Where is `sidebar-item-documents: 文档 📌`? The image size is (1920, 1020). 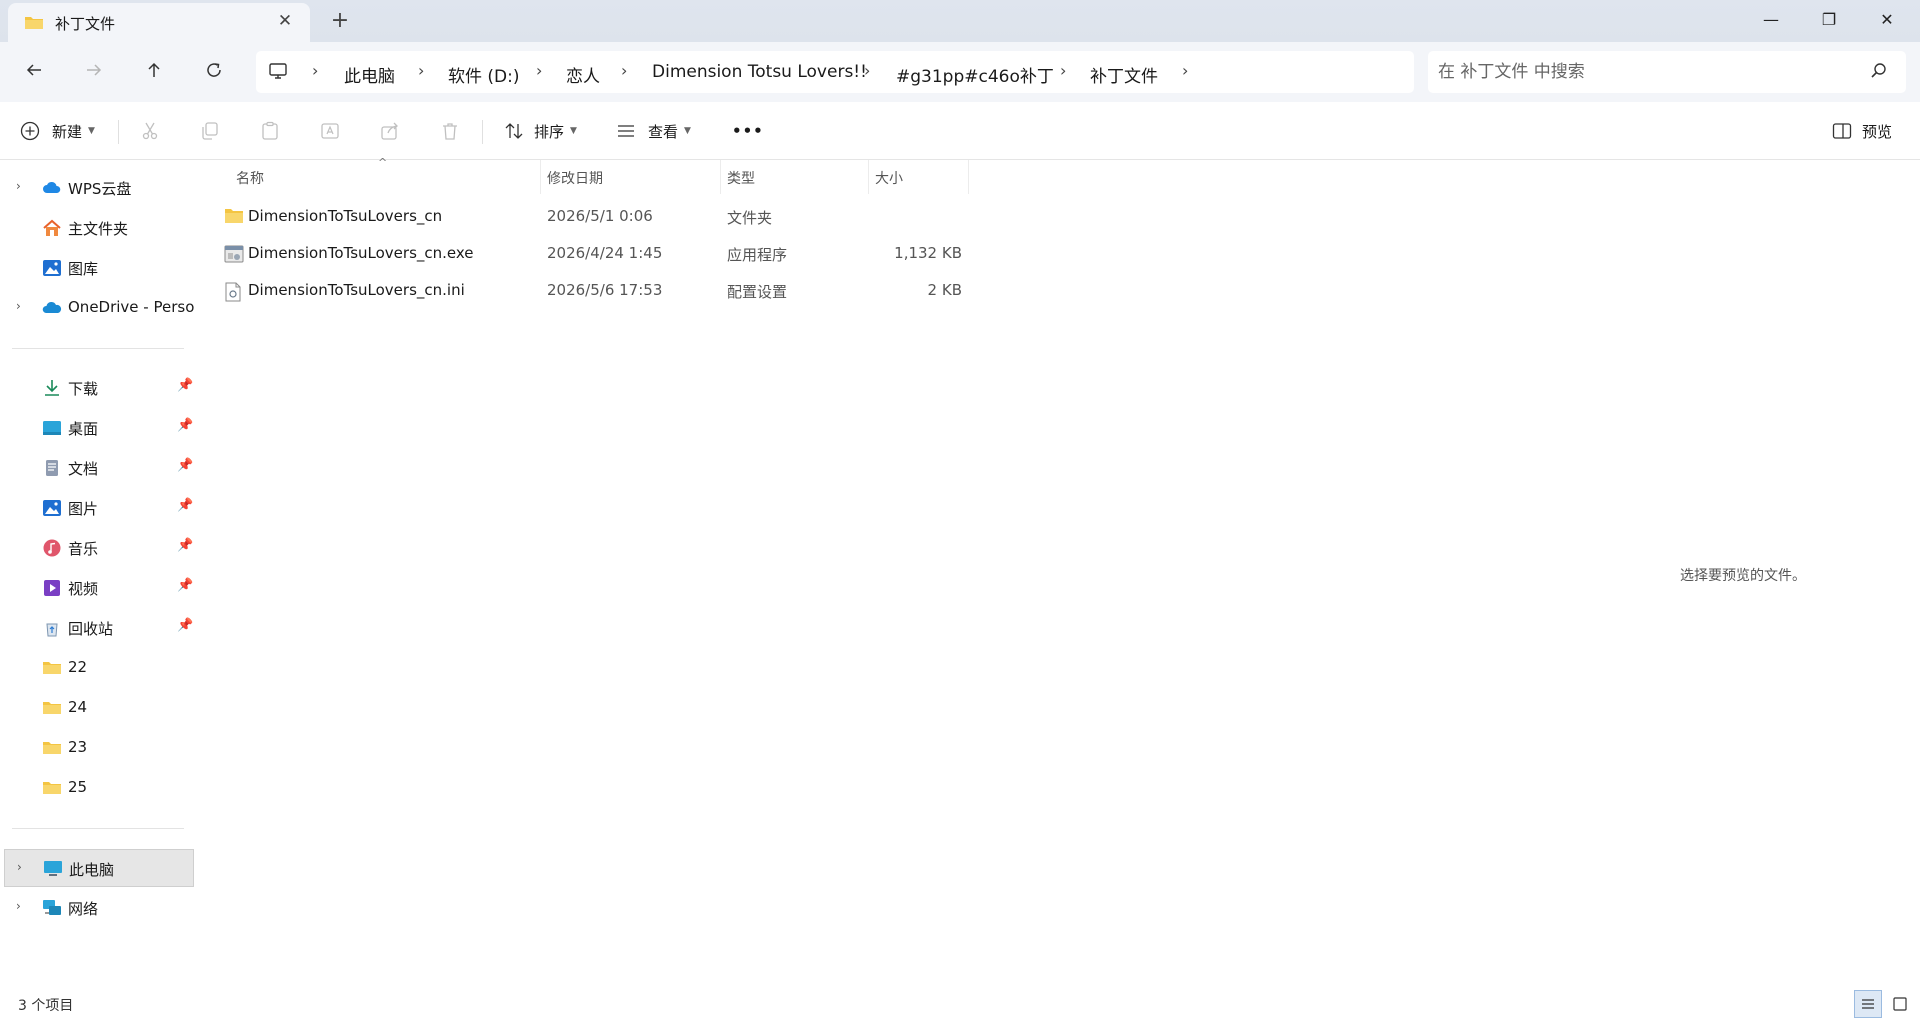 sidebar-item-documents: 文档 📌 is located at coordinates (99, 468).